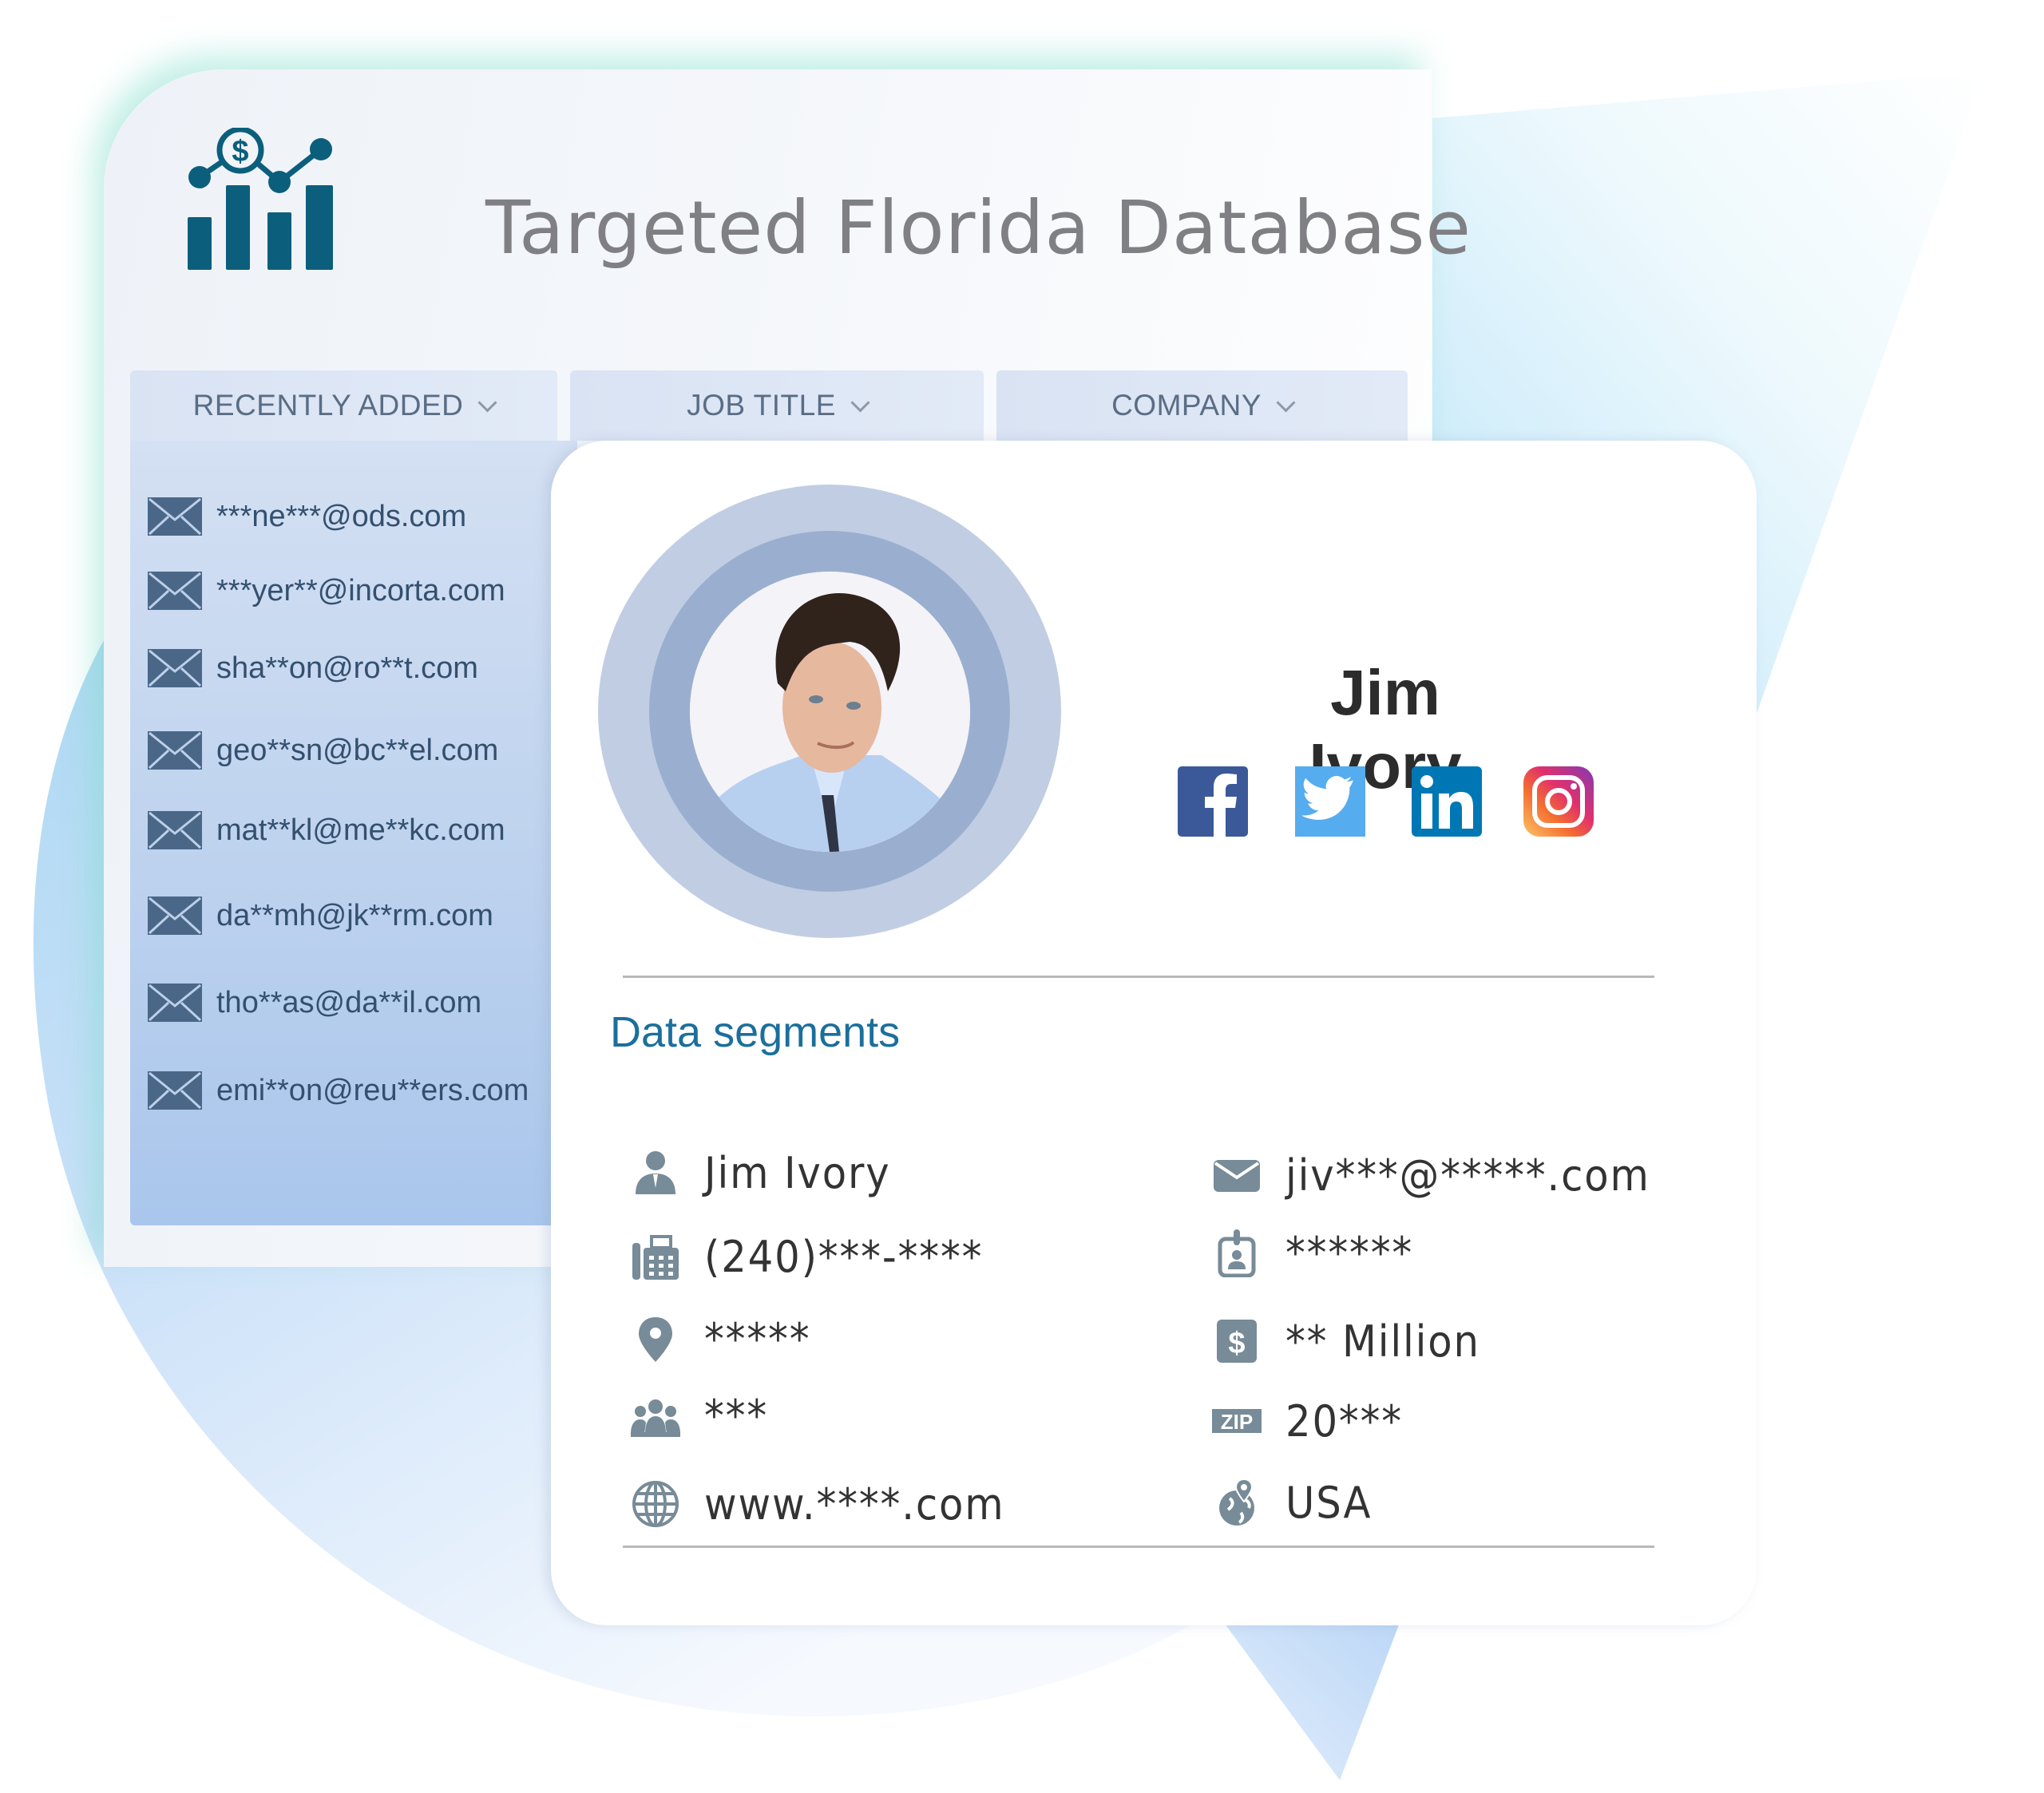  Describe the element at coordinates (844, 1256) in the screenshot. I see `segment-value: (240)***-****` at that location.